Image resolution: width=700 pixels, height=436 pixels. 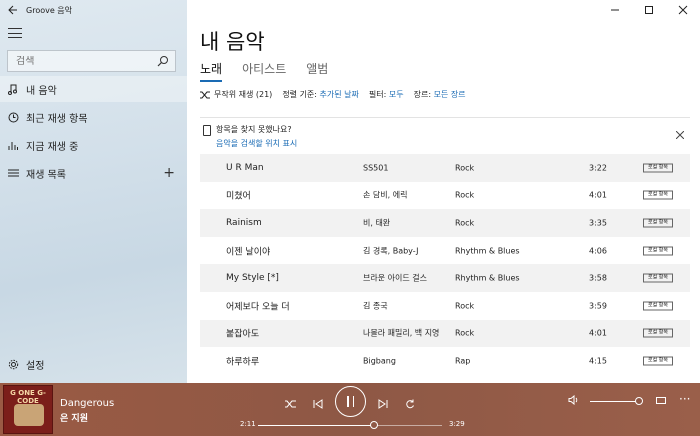 What do you see at coordinates (598, 278) in the screenshot?
I see `song-duration: 3:58` at bounding box center [598, 278].